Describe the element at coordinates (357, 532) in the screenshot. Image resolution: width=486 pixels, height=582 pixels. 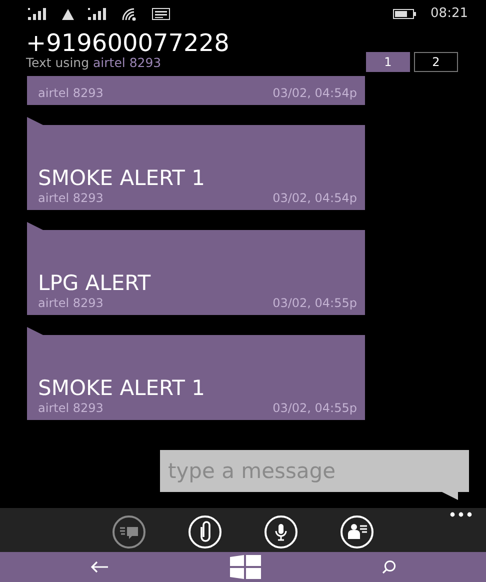
I see `person-button` at that location.